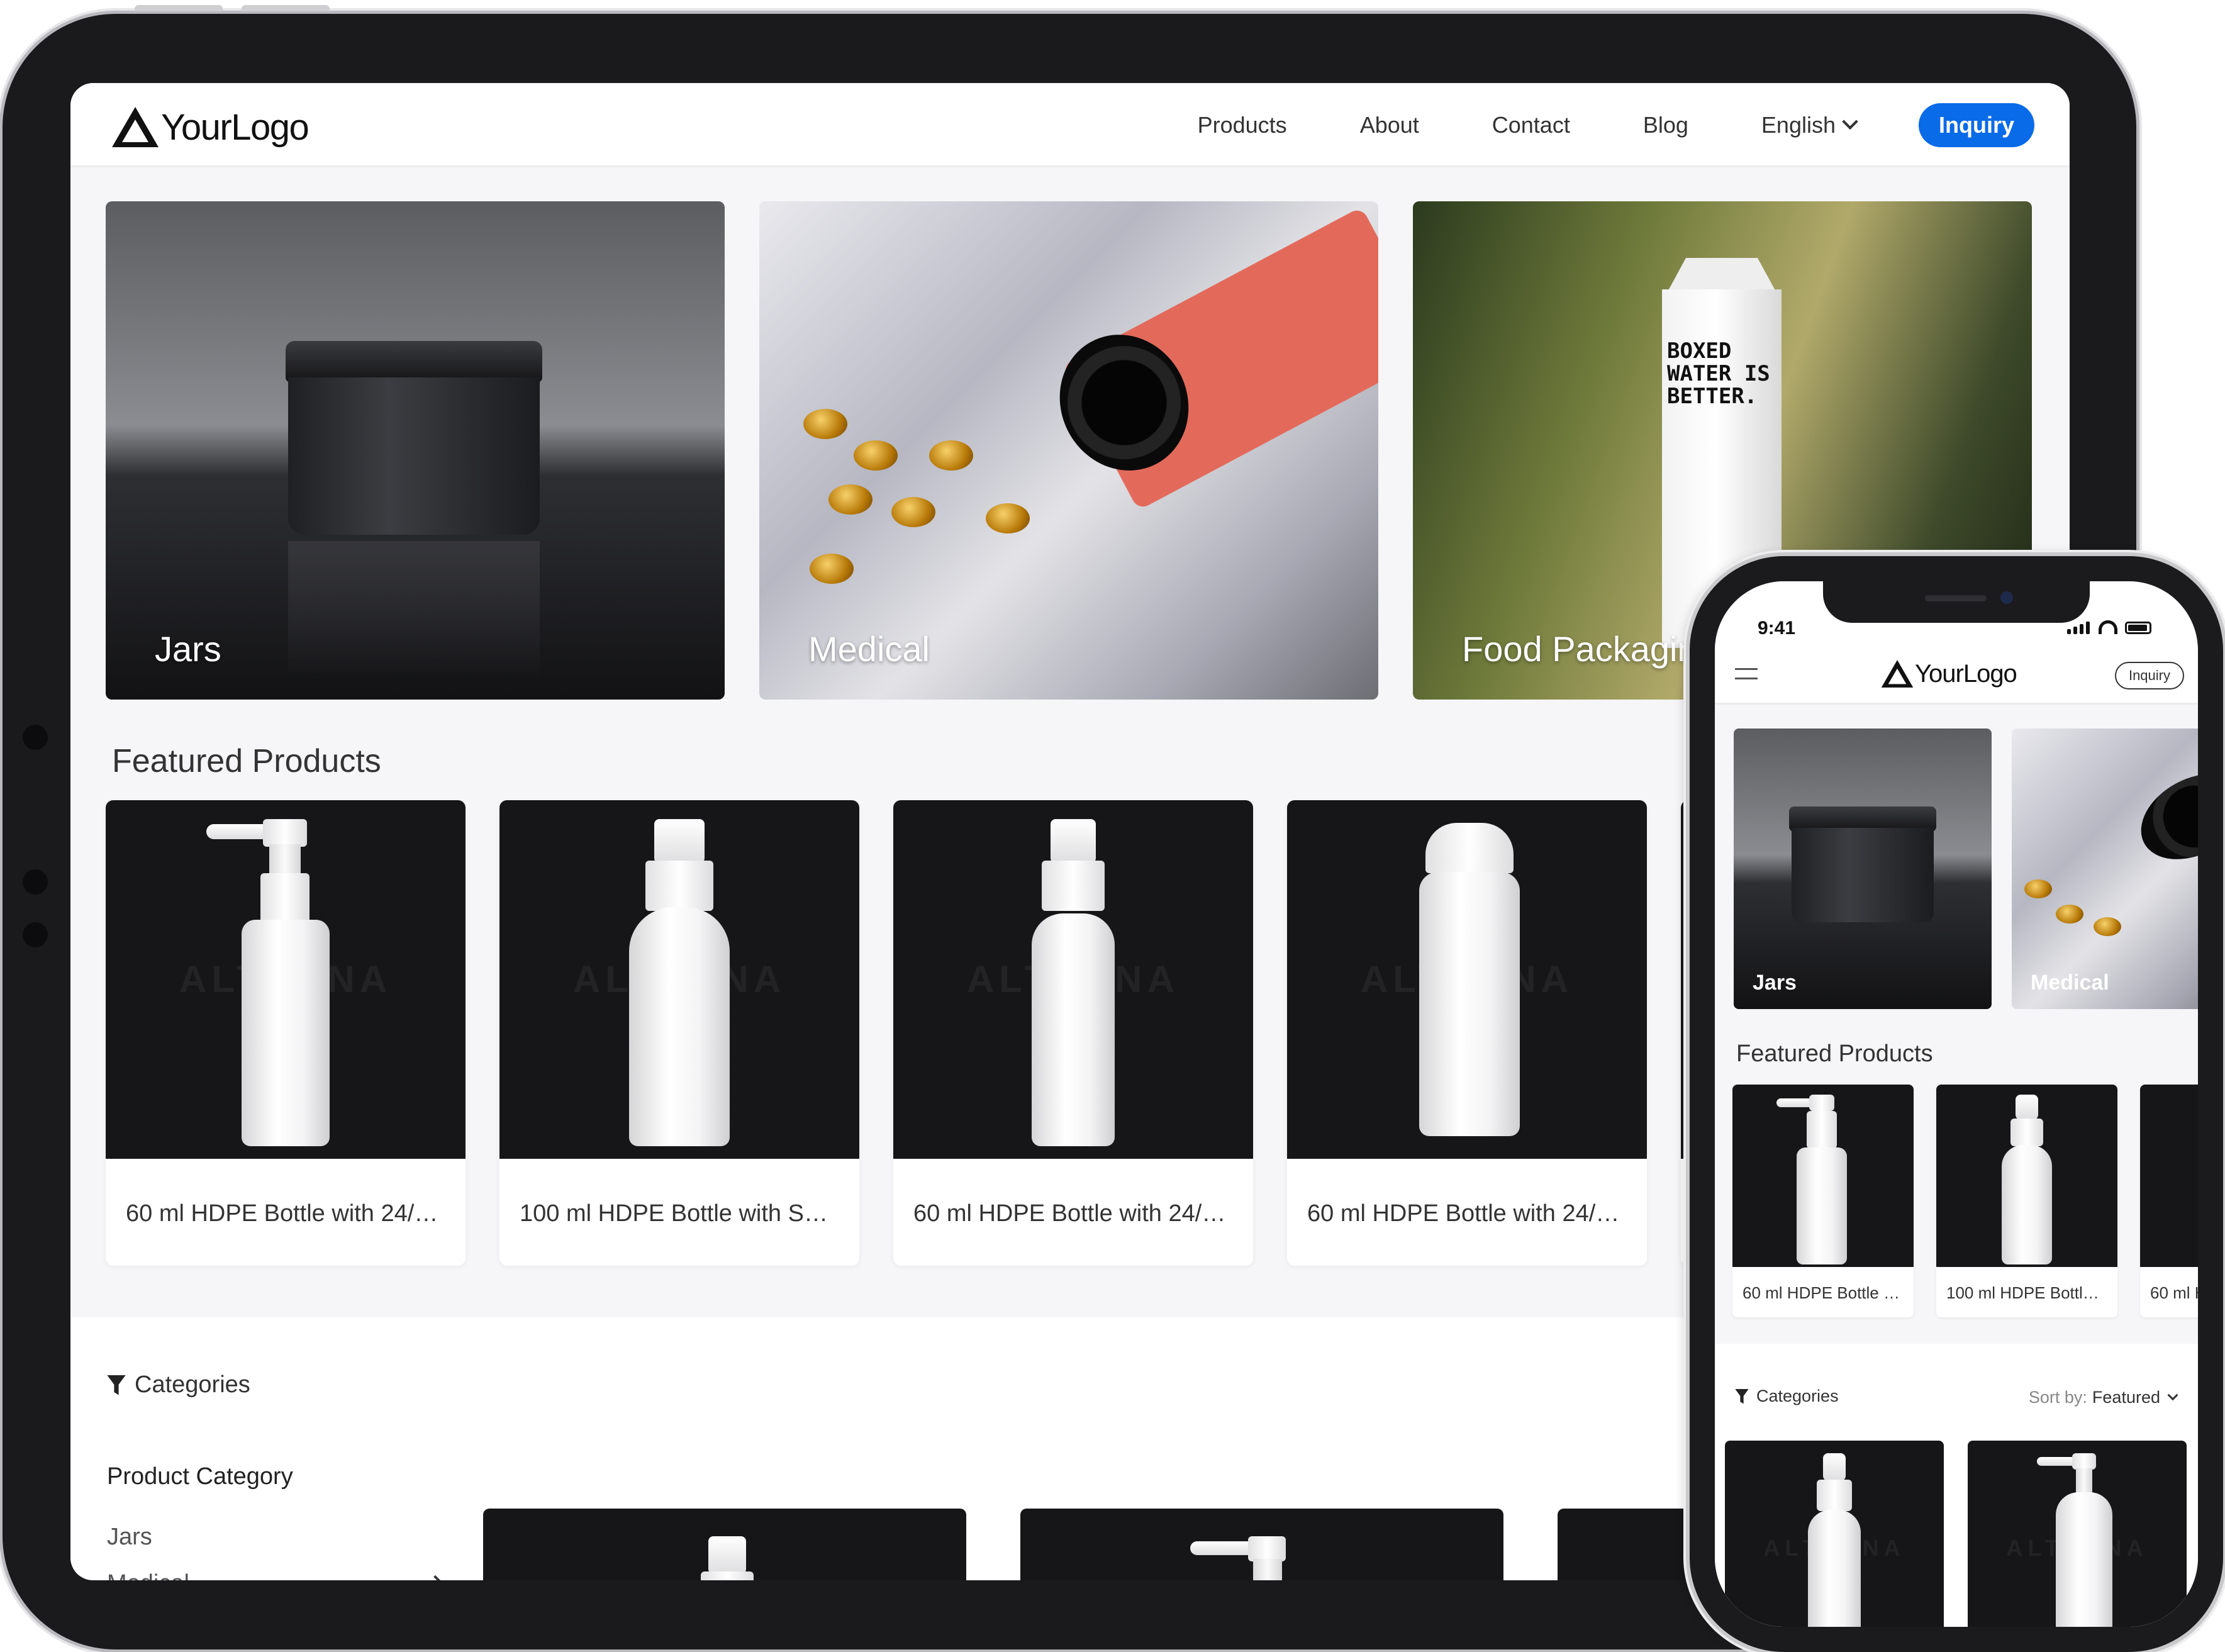  What do you see at coordinates (436, 1577) in the screenshot?
I see `chevron-right-icon` at bounding box center [436, 1577].